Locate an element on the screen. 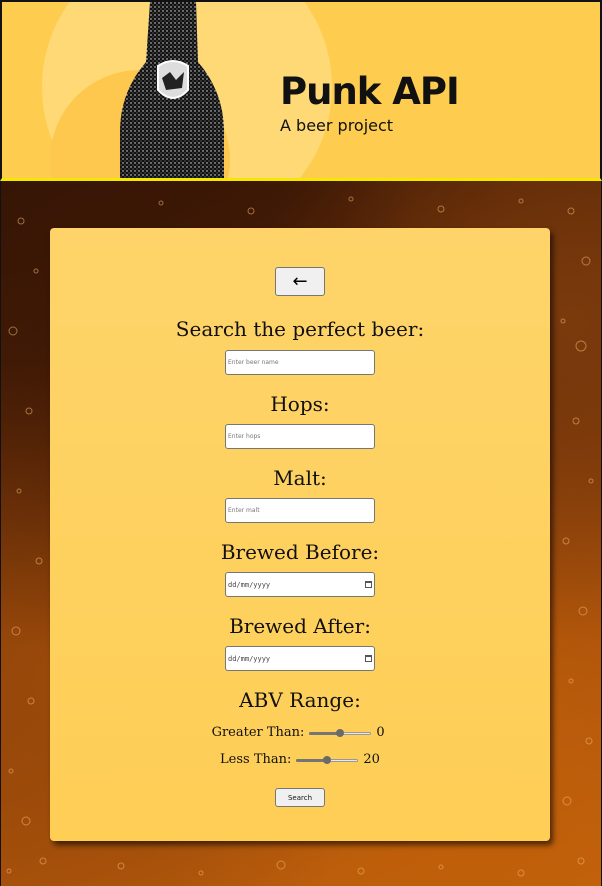 The height and width of the screenshot is (886, 602). back-button: ← is located at coordinates (300, 281).